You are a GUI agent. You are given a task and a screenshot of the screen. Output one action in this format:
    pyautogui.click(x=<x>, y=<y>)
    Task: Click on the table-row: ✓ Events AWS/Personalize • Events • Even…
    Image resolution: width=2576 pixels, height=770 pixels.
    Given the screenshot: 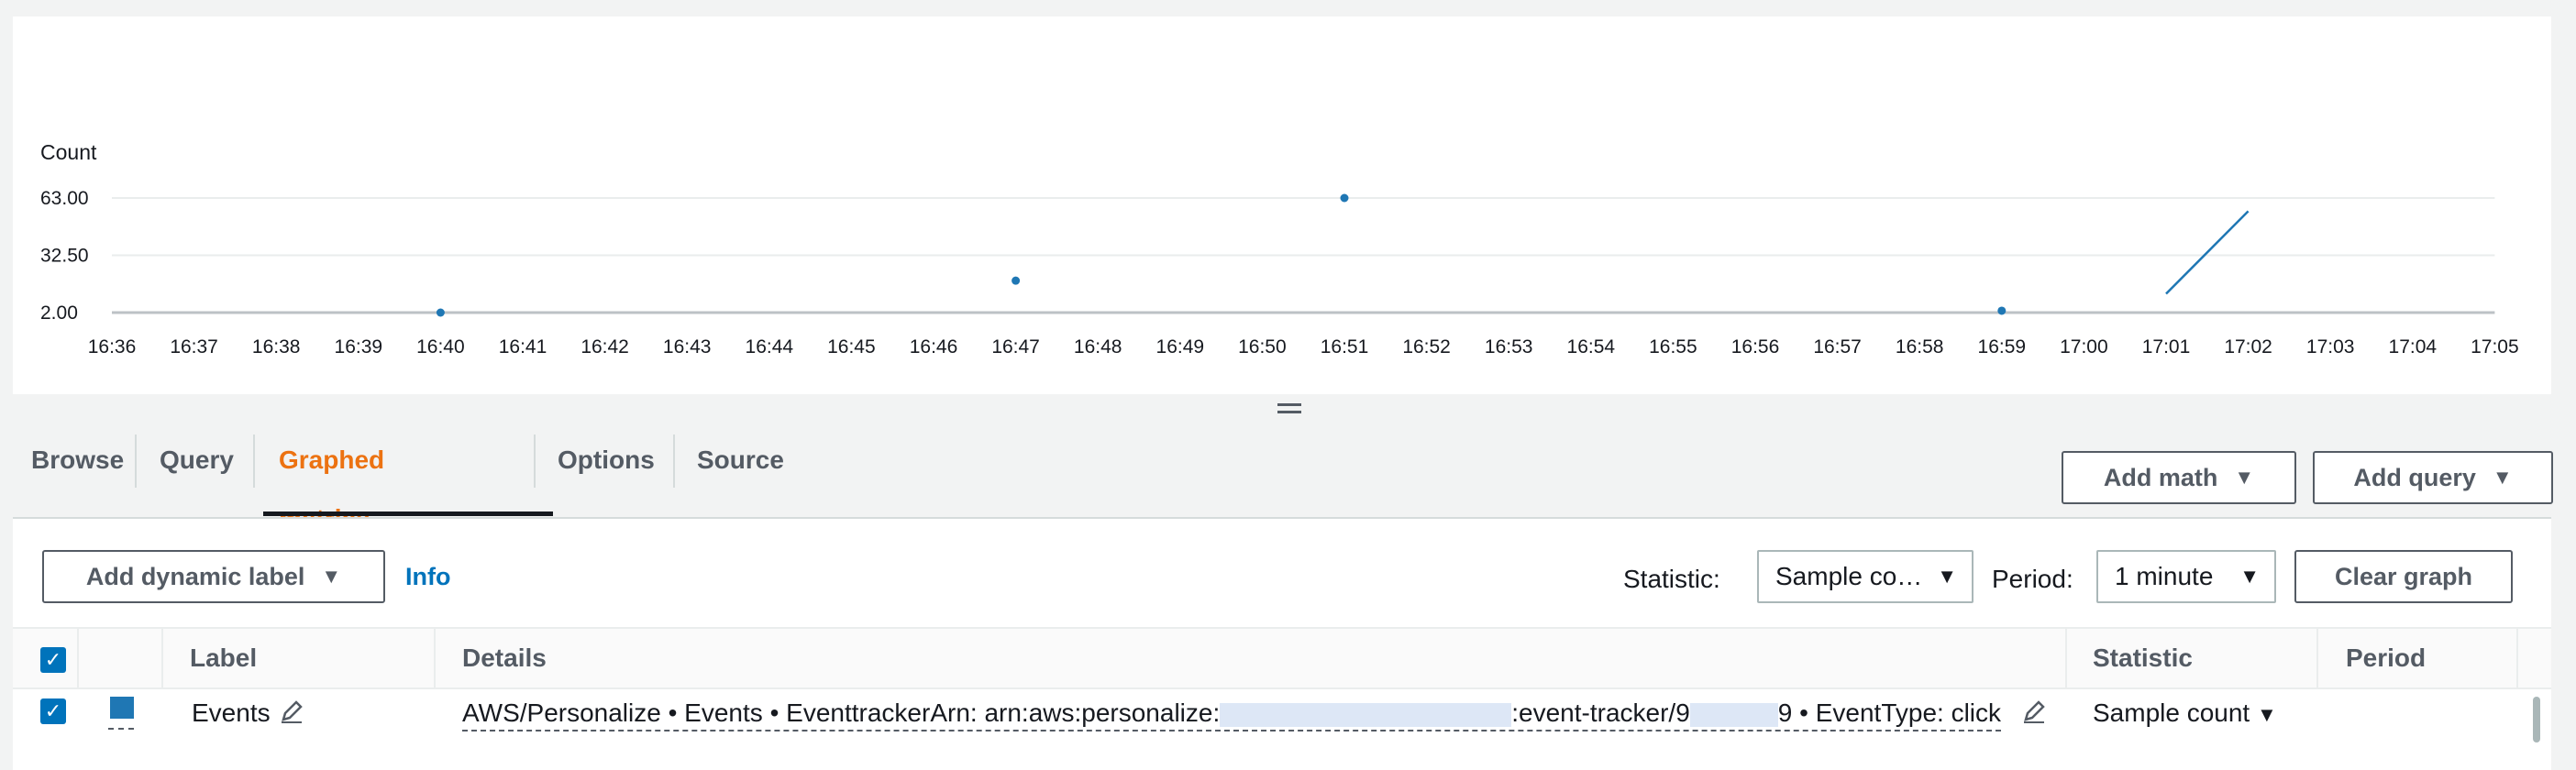 What is the action you would take?
    pyautogui.click(x=1282, y=724)
    